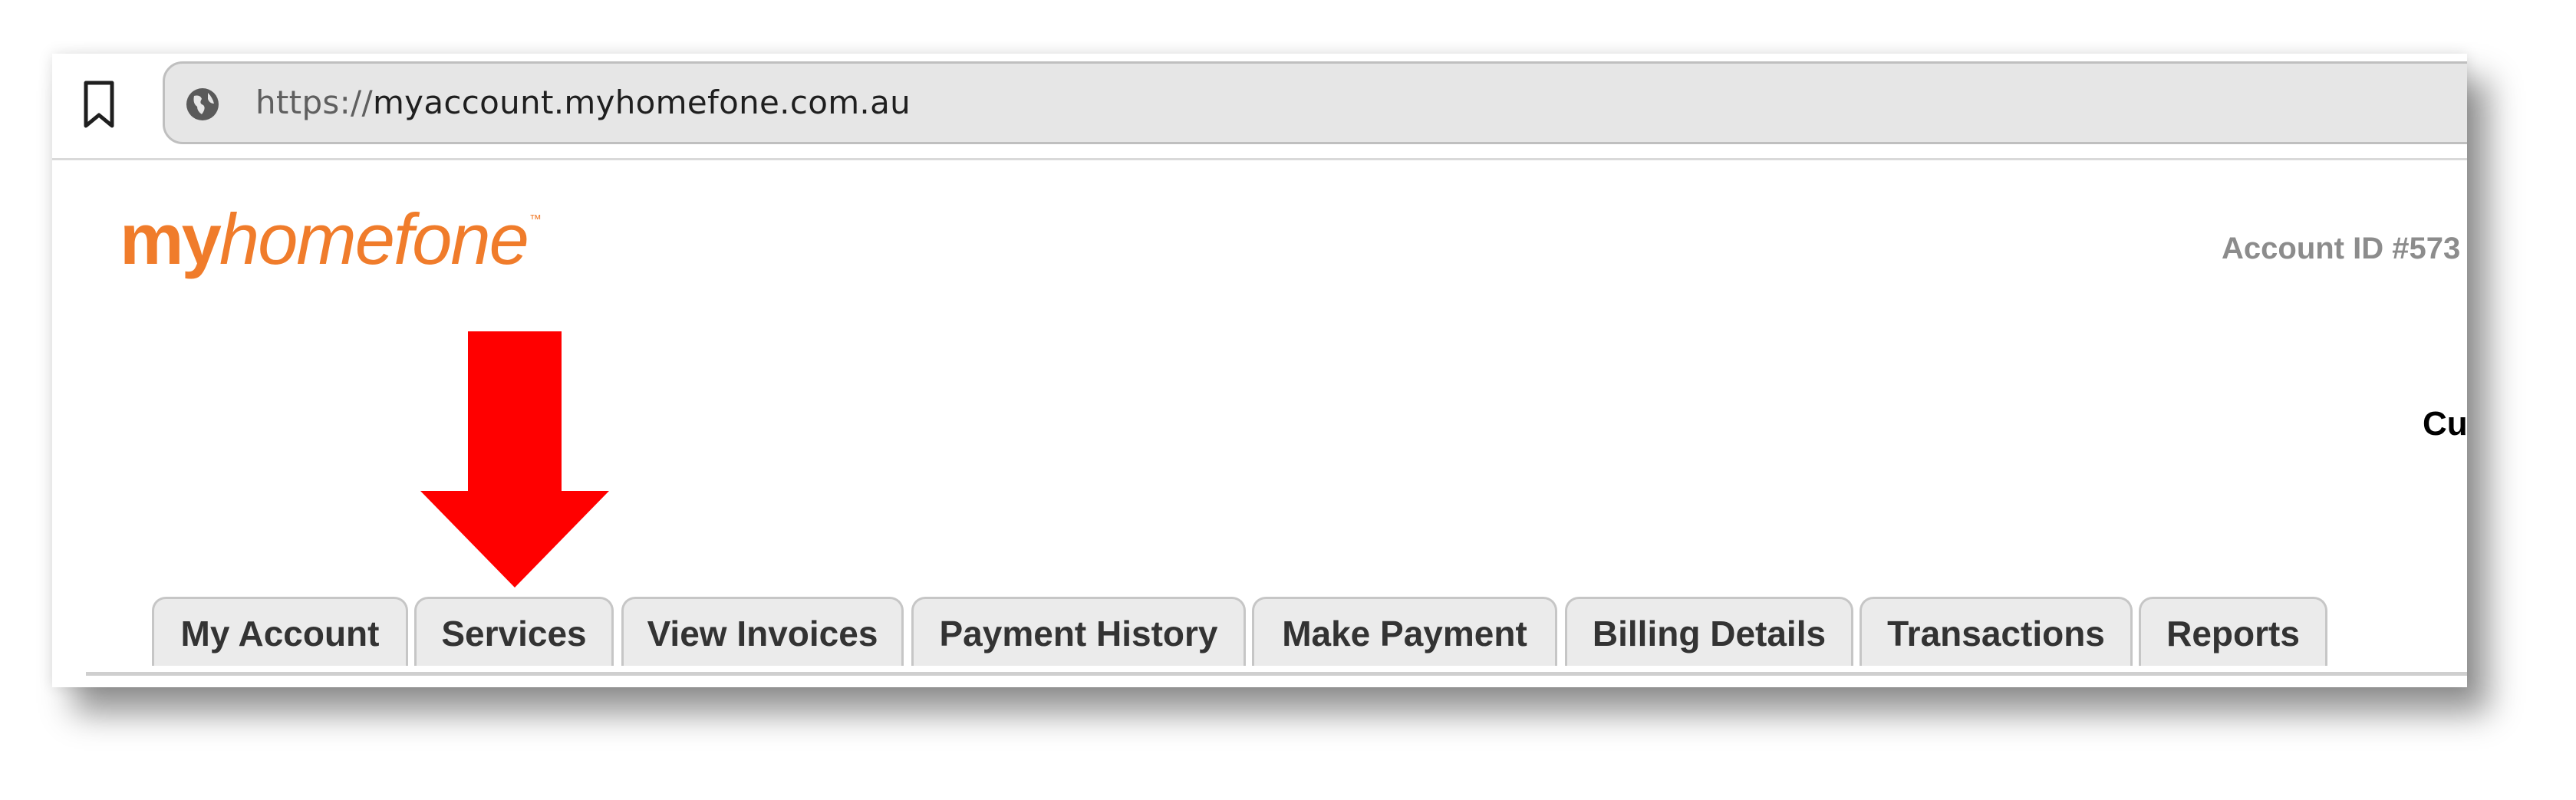 This screenshot has width=2576, height=800. Describe the element at coordinates (641, 103) in the screenshot. I see `url-host: myaccount.myhomefone.com.au` at that location.